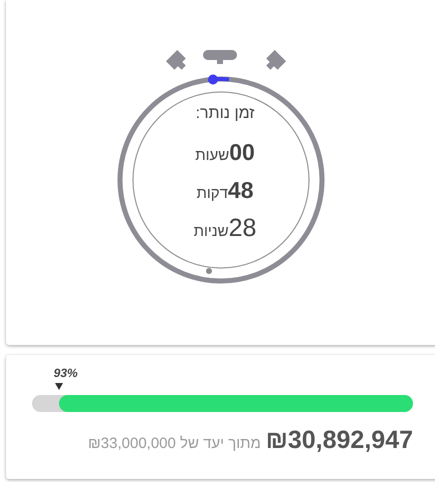 The width and height of the screenshot is (435, 482). I want to click on time-value: 00, so click(242, 152).